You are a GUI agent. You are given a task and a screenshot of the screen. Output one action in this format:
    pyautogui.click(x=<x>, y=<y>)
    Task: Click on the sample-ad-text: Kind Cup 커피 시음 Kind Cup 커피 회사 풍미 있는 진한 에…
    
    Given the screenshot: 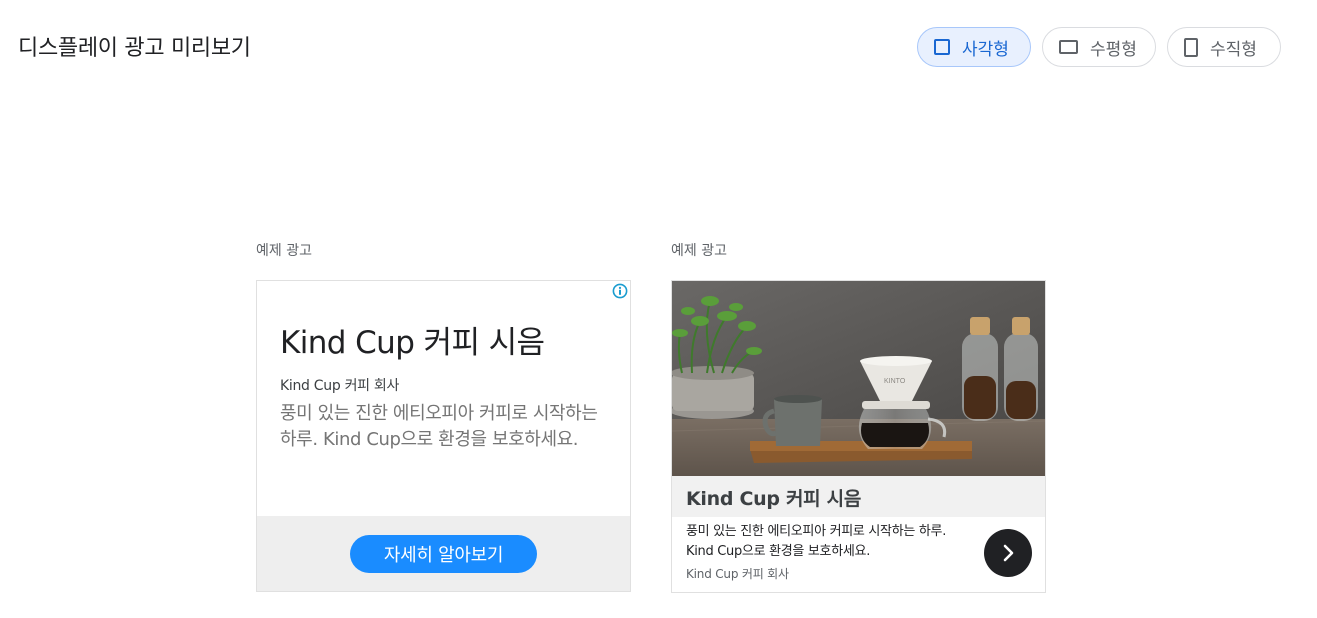 What is the action you would take?
    pyautogui.click(x=443, y=436)
    